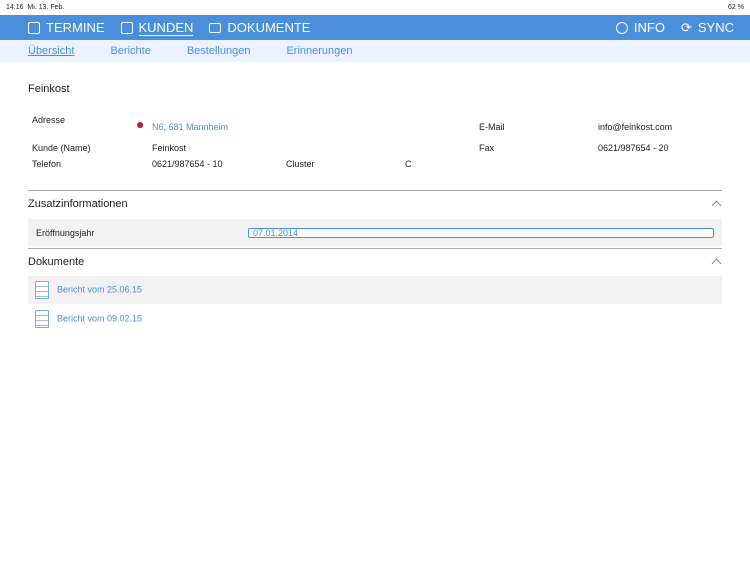 This screenshot has height=562, width=750. Describe the element at coordinates (715, 27) in the screenshot. I see `nav-label: SYNC` at that location.